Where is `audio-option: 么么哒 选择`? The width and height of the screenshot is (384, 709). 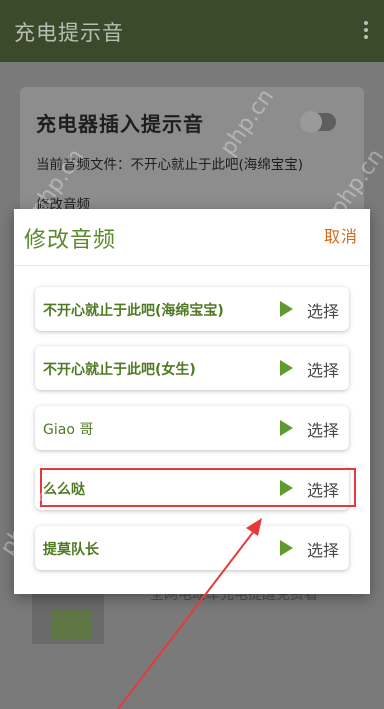 audio-option: 么么哒 选择 is located at coordinates (192, 488).